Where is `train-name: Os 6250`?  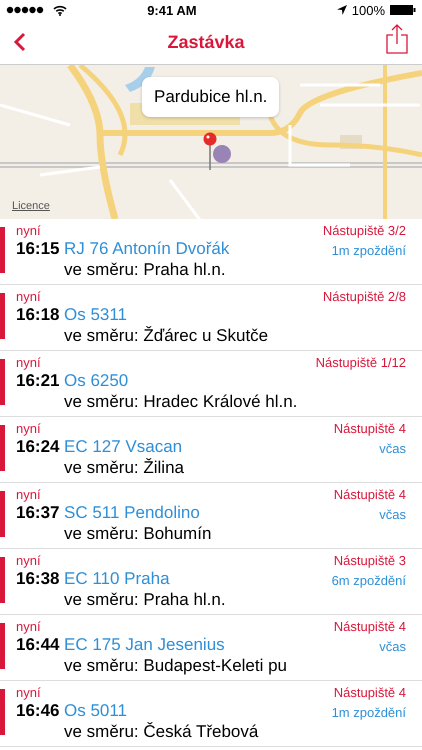
train-name: Os 6250 is located at coordinates (96, 380).